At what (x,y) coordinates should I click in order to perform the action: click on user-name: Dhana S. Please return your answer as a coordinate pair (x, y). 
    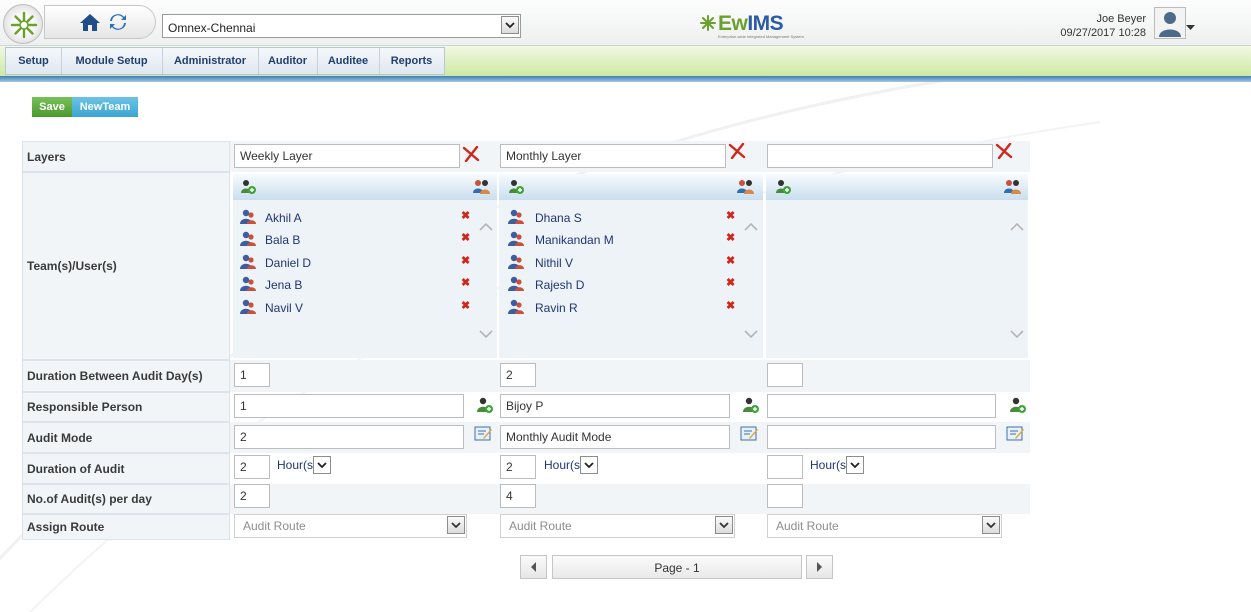
    Looking at the image, I should click on (558, 218).